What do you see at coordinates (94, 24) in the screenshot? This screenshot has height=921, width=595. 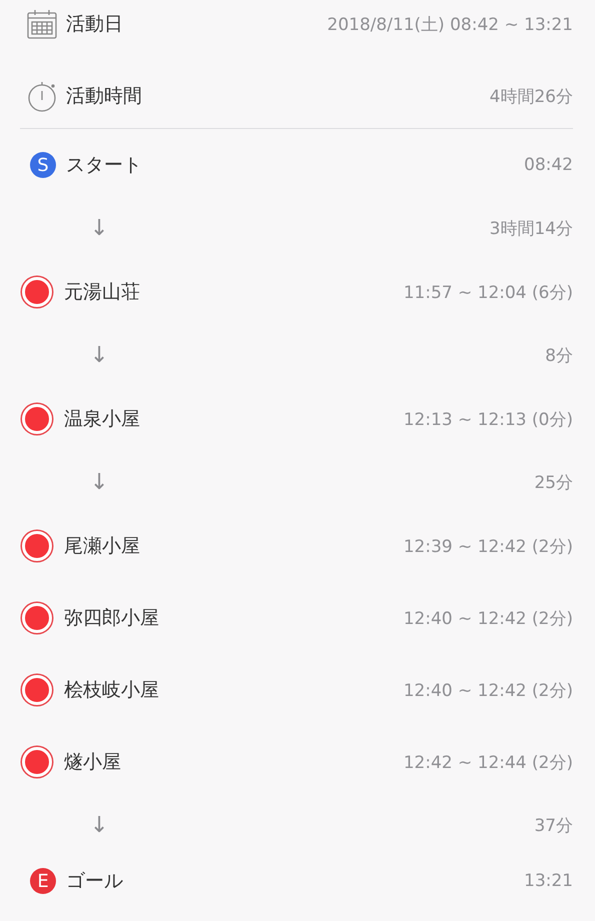 I see `summary-label: 活動日` at bounding box center [94, 24].